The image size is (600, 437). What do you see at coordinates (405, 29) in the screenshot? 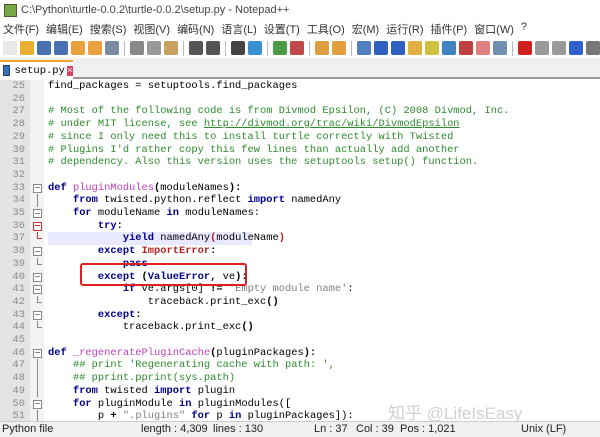
I see `menu-item: 运行(R)` at bounding box center [405, 29].